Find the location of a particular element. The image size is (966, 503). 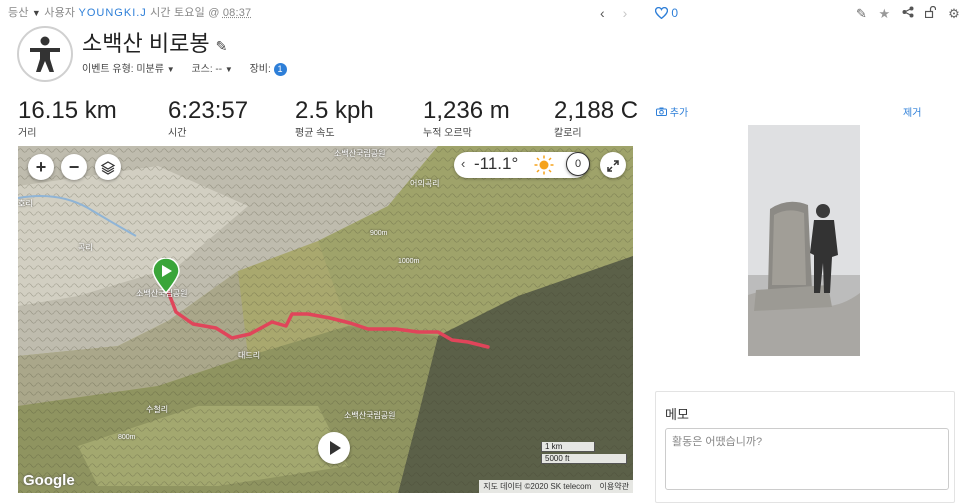

stat-label: 시간 is located at coordinates (177, 133).